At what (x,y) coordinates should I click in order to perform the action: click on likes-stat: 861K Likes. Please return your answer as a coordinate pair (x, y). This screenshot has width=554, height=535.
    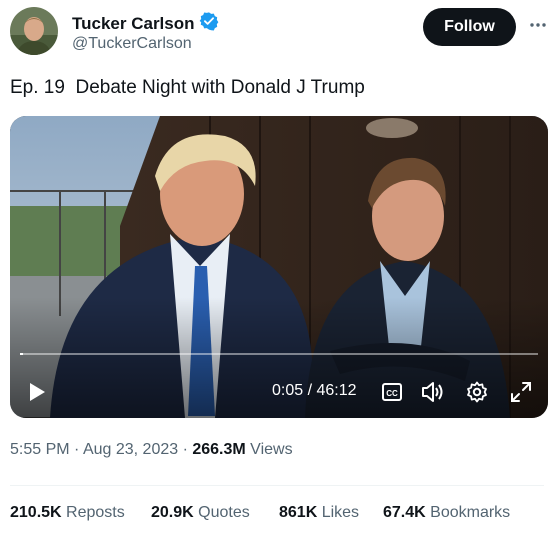
    Looking at the image, I should click on (331, 513).